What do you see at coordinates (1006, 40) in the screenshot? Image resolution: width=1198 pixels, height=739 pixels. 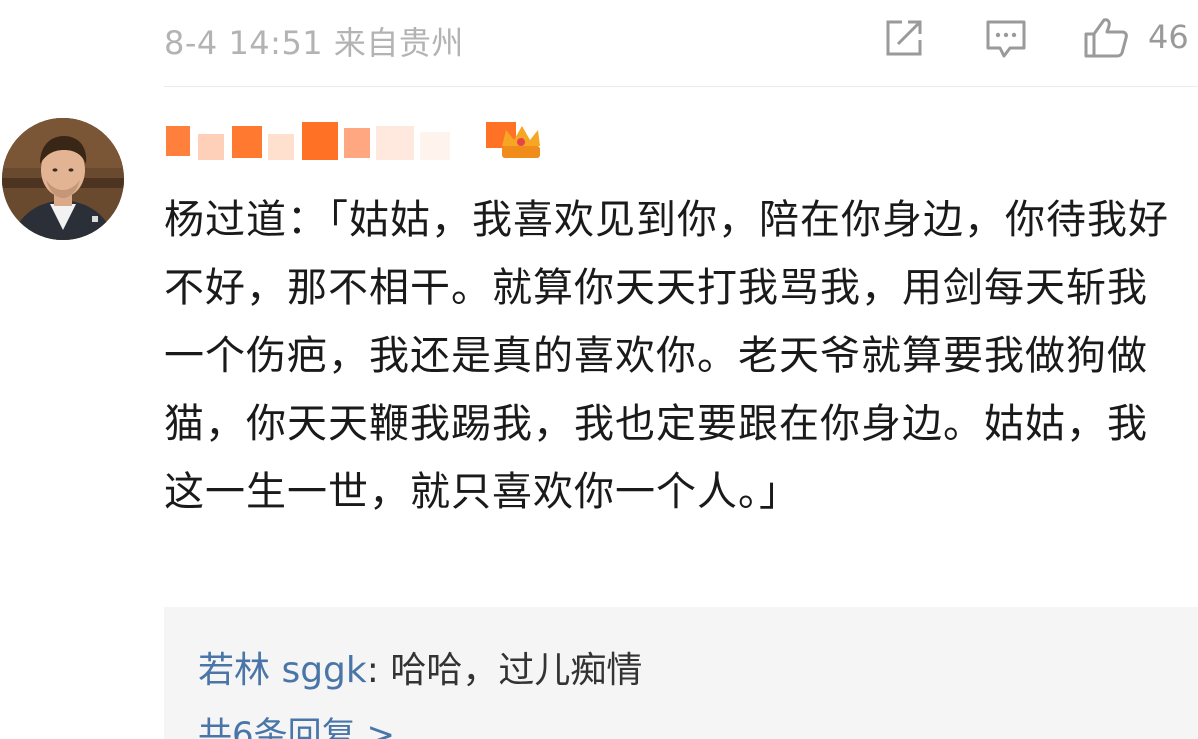 I see `comment-icon` at bounding box center [1006, 40].